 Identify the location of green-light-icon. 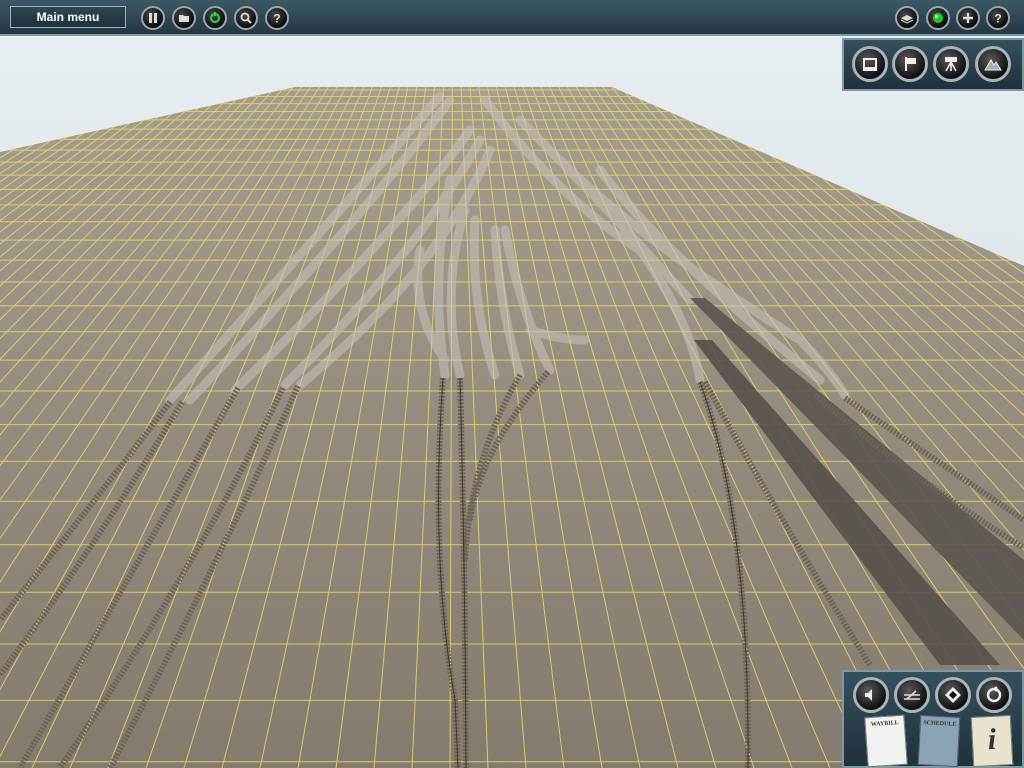
(938, 18).